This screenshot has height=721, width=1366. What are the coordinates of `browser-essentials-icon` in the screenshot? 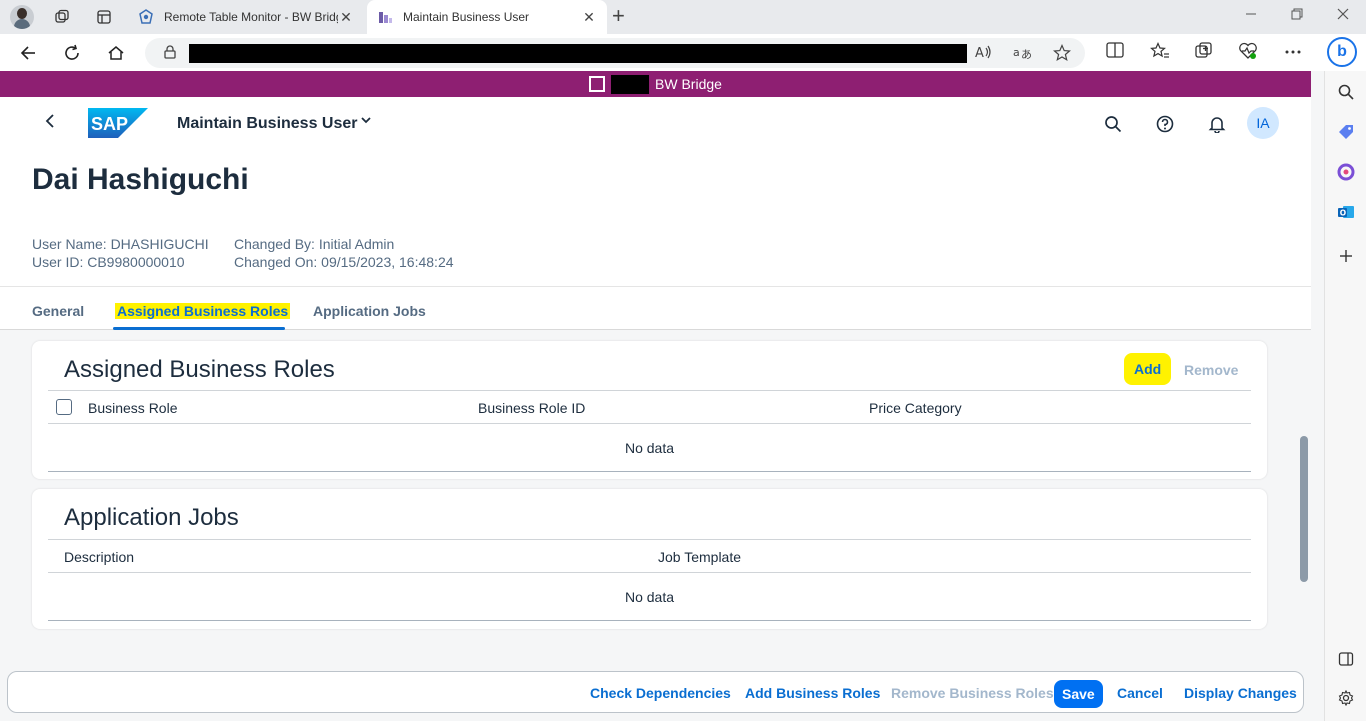 It's located at (1248, 53).